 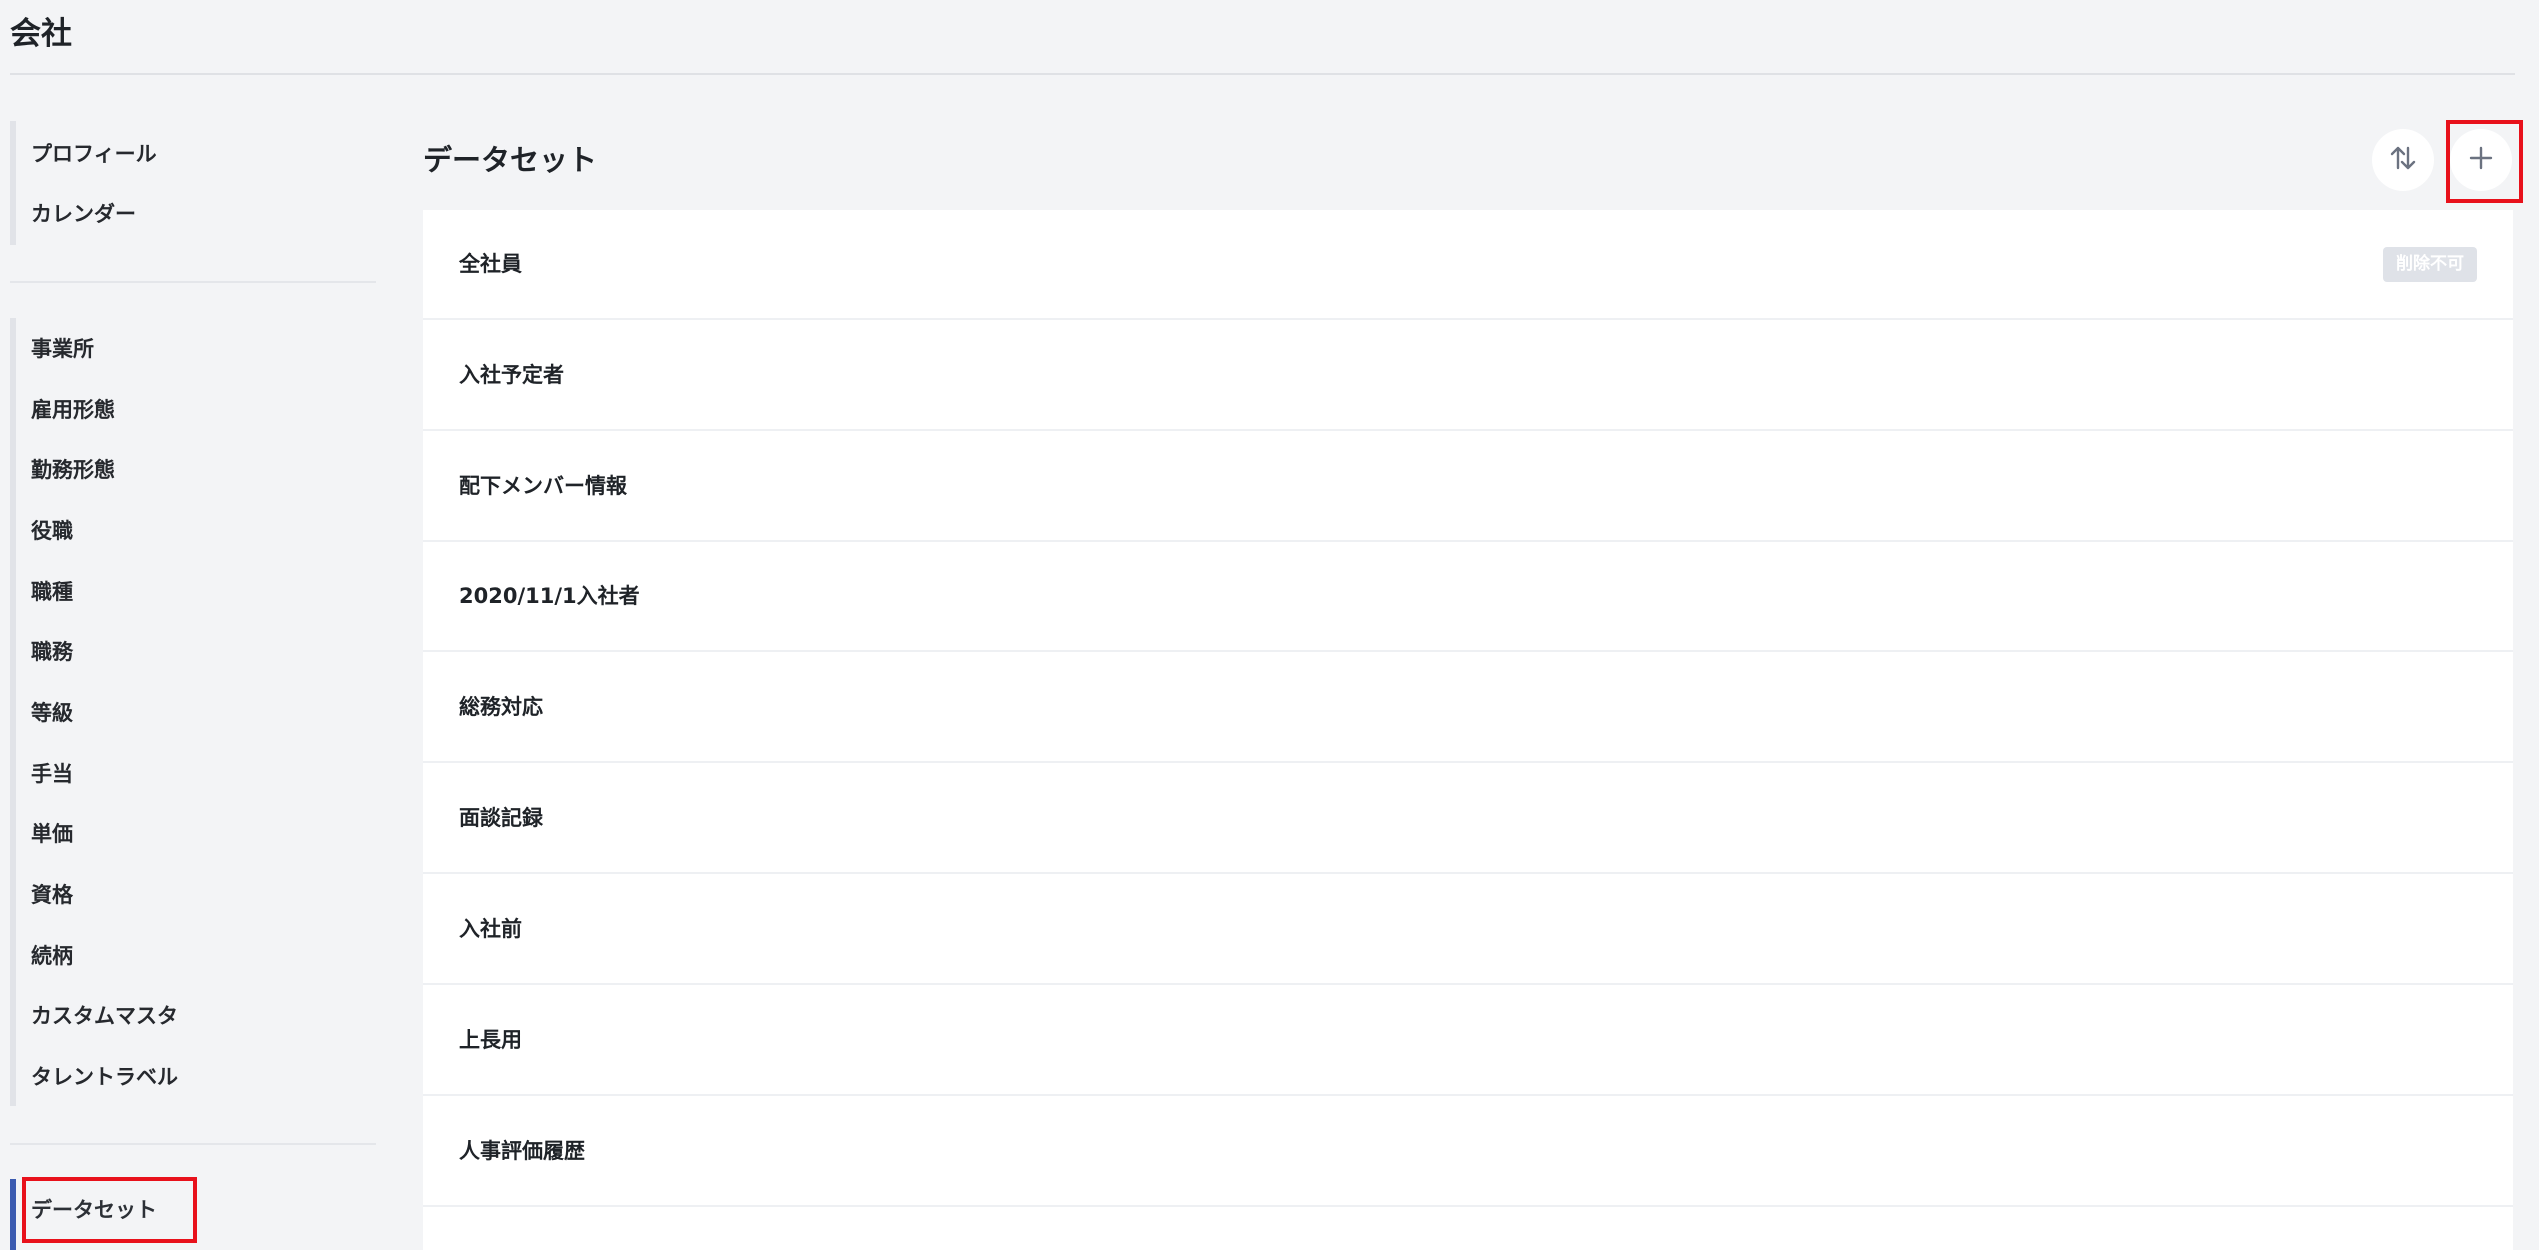 What do you see at coordinates (52, 956) in the screenshot?
I see `sidebar-item-relationship: 続柄` at bounding box center [52, 956].